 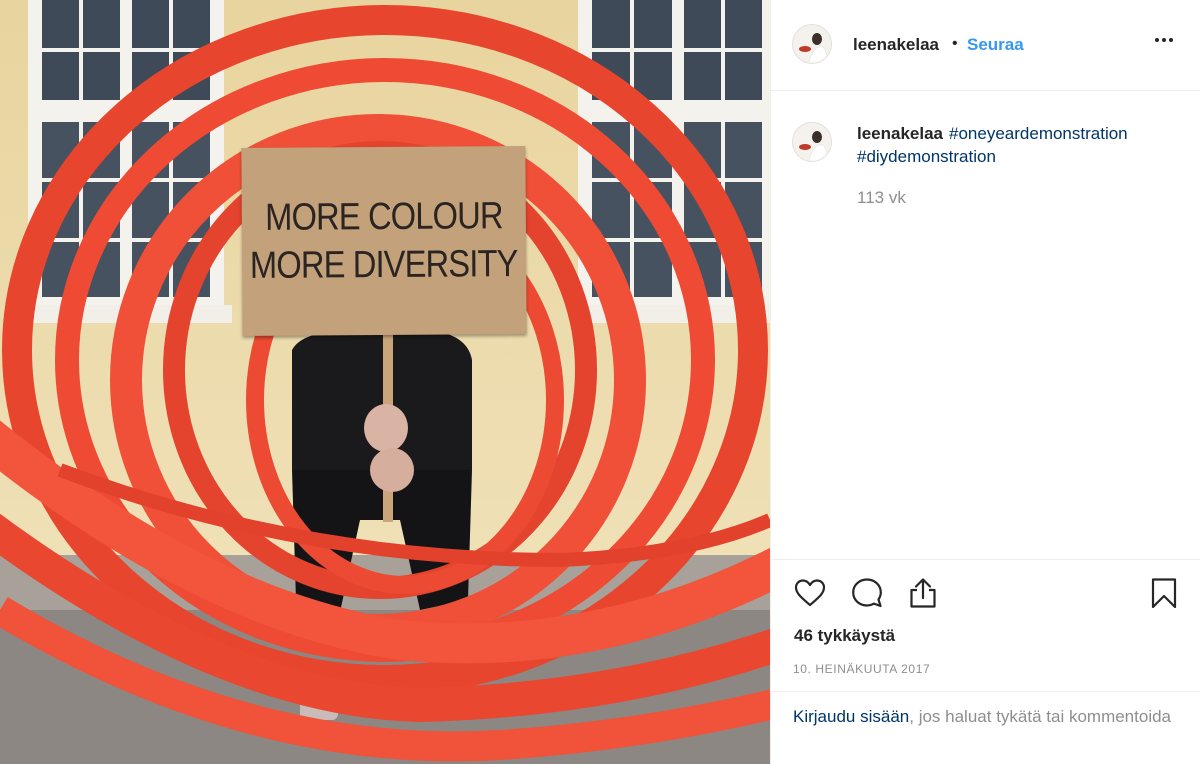 I want to click on sign-line-1: MORE COLOUR, so click(x=383, y=217).